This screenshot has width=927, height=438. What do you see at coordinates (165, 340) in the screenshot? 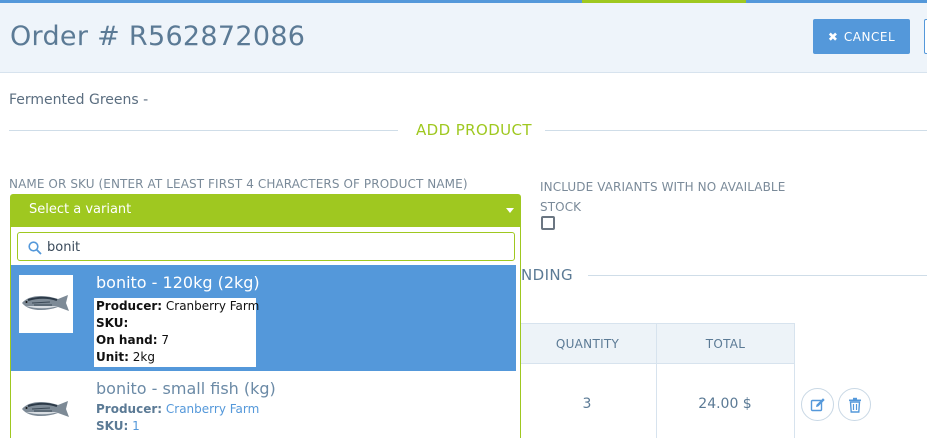
I see `on-hand-value: 7` at bounding box center [165, 340].